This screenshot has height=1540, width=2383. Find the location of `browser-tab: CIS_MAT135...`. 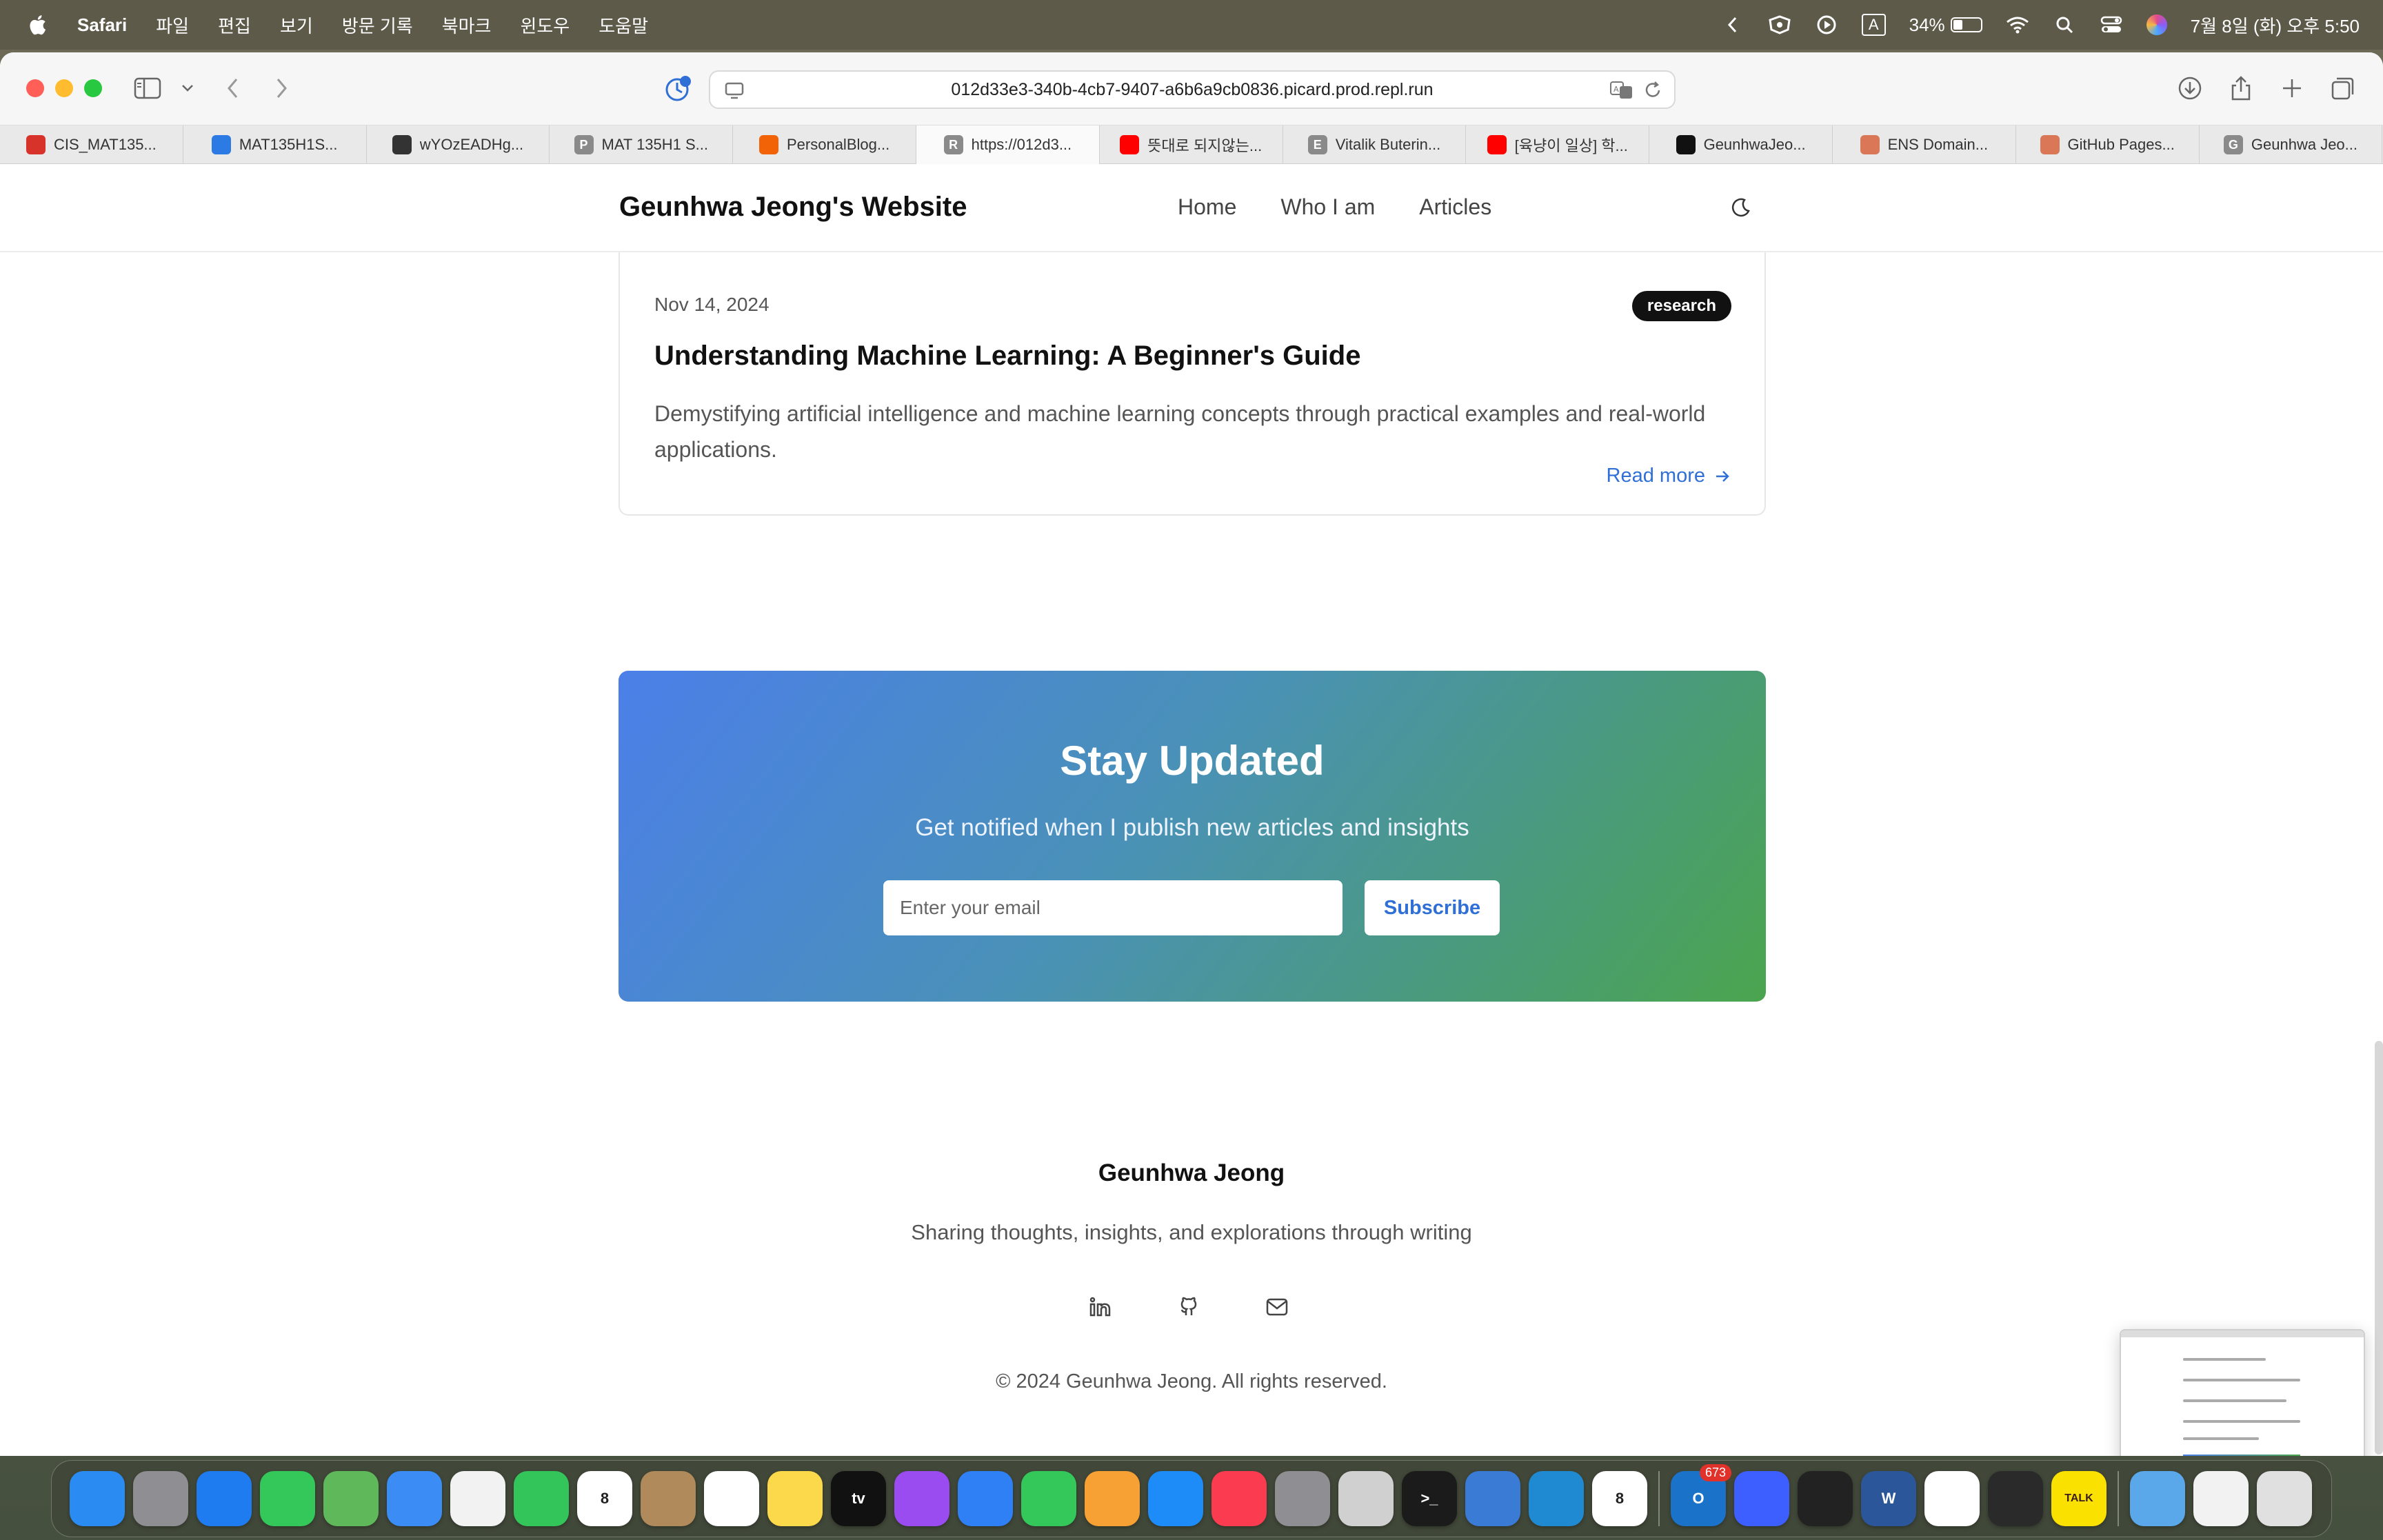

browser-tab: CIS_MAT135... is located at coordinates (91, 145).